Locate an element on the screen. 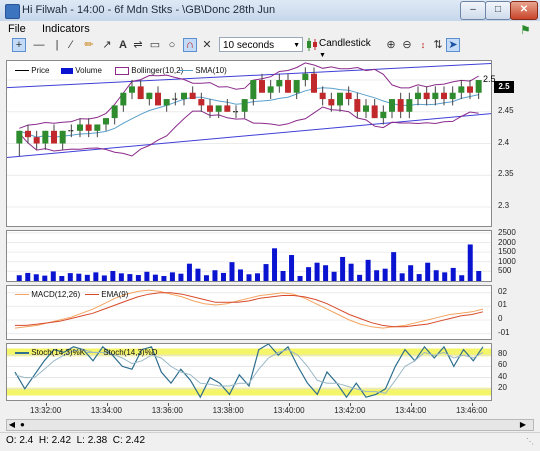  price-tick-label: 2.45 is located at coordinates (506, 110).